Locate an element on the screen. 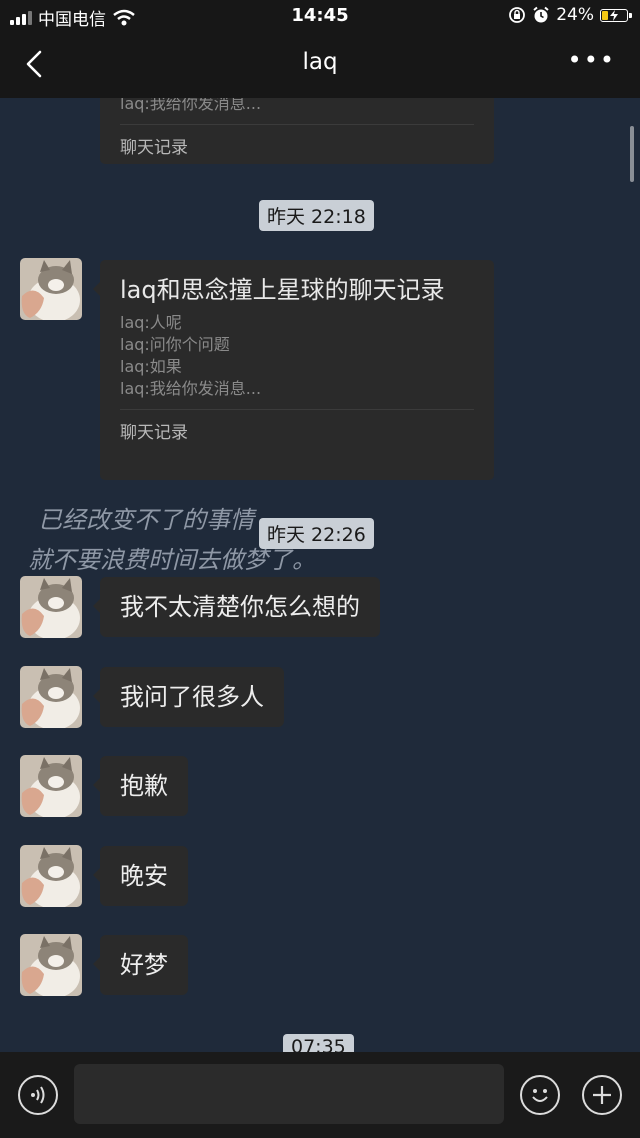 The width and height of the screenshot is (640, 1138). add-button is located at coordinates (602, 1095).